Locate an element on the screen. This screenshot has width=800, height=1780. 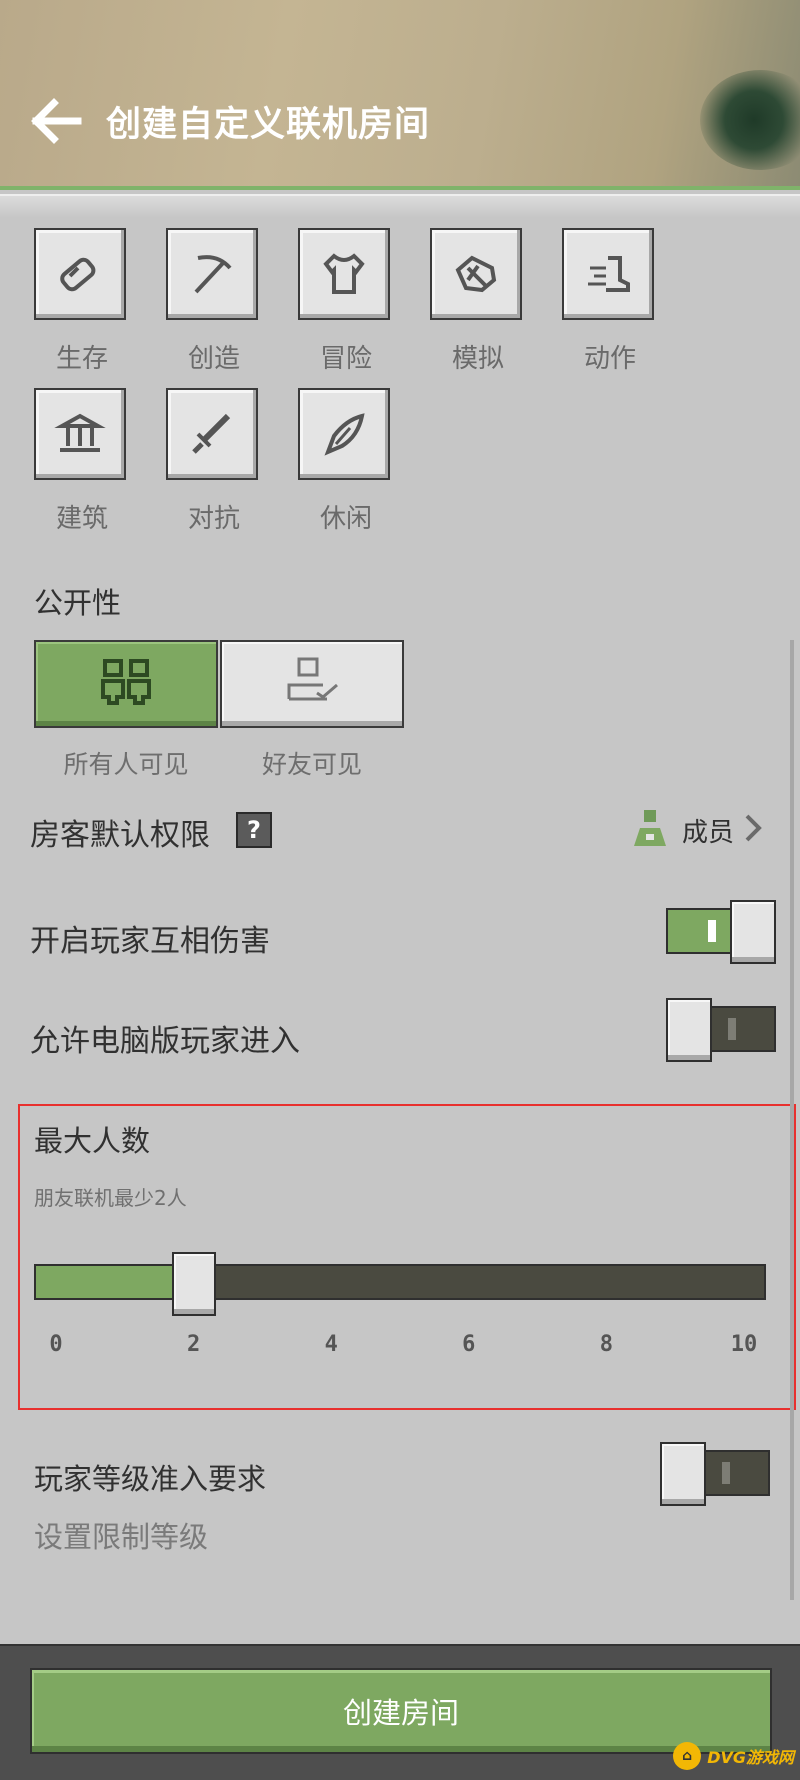
watermark-text: DVG游戏网 is located at coordinates (750, 1757).